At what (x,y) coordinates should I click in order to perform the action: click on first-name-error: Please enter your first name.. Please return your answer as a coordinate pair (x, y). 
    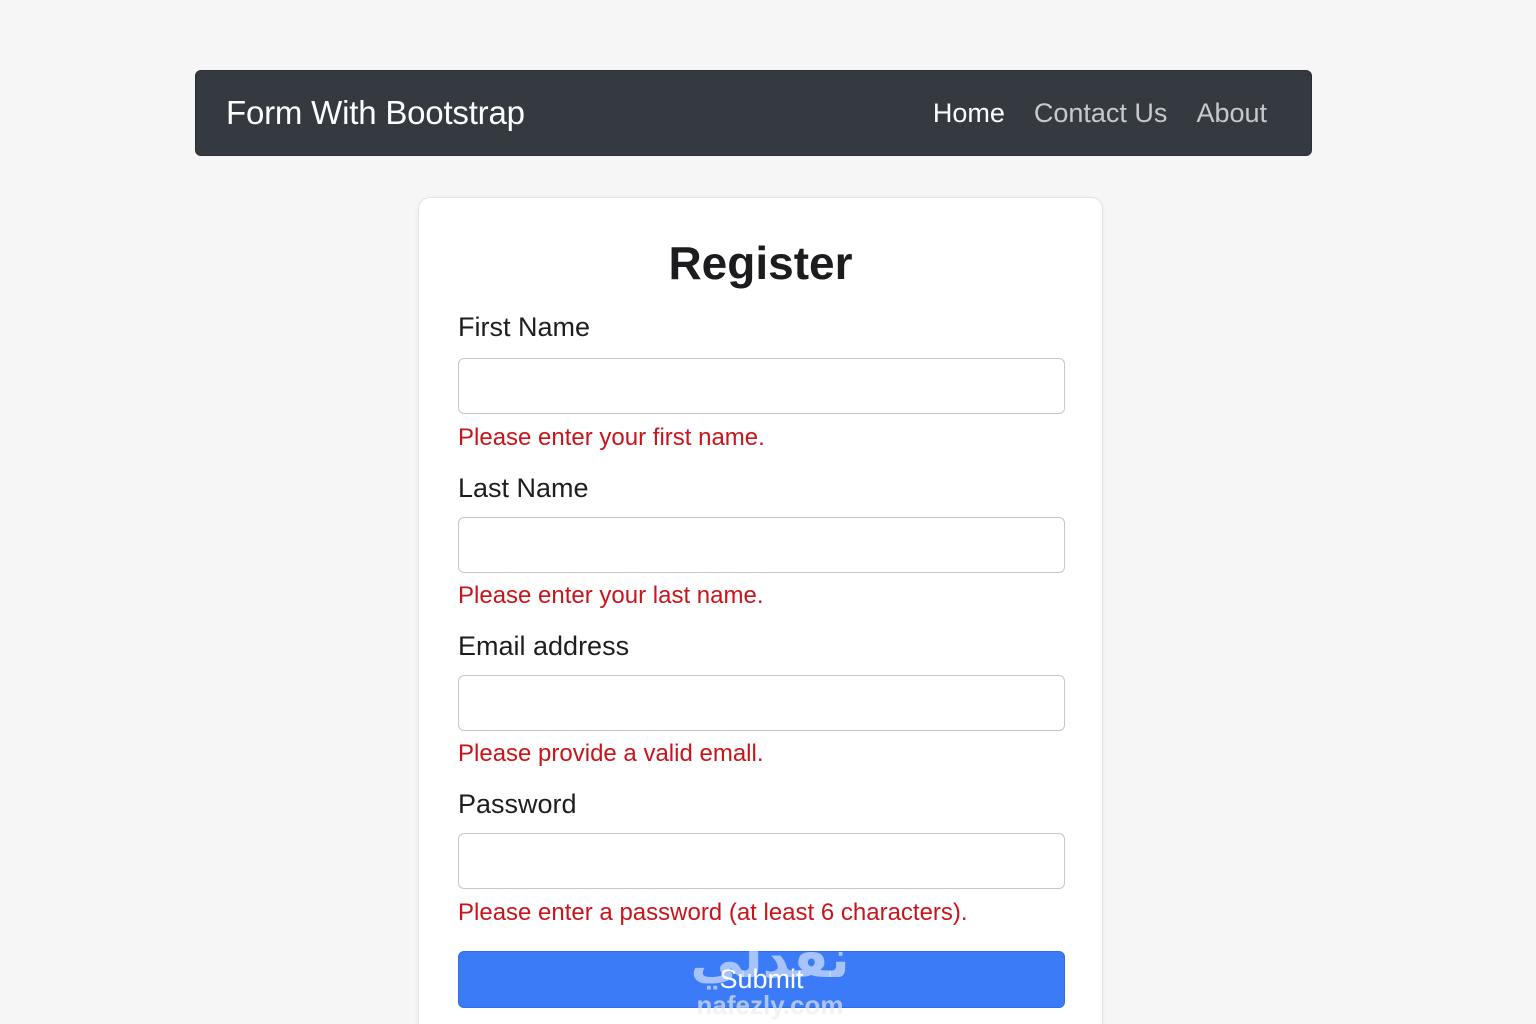
    Looking at the image, I should click on (611, 437).